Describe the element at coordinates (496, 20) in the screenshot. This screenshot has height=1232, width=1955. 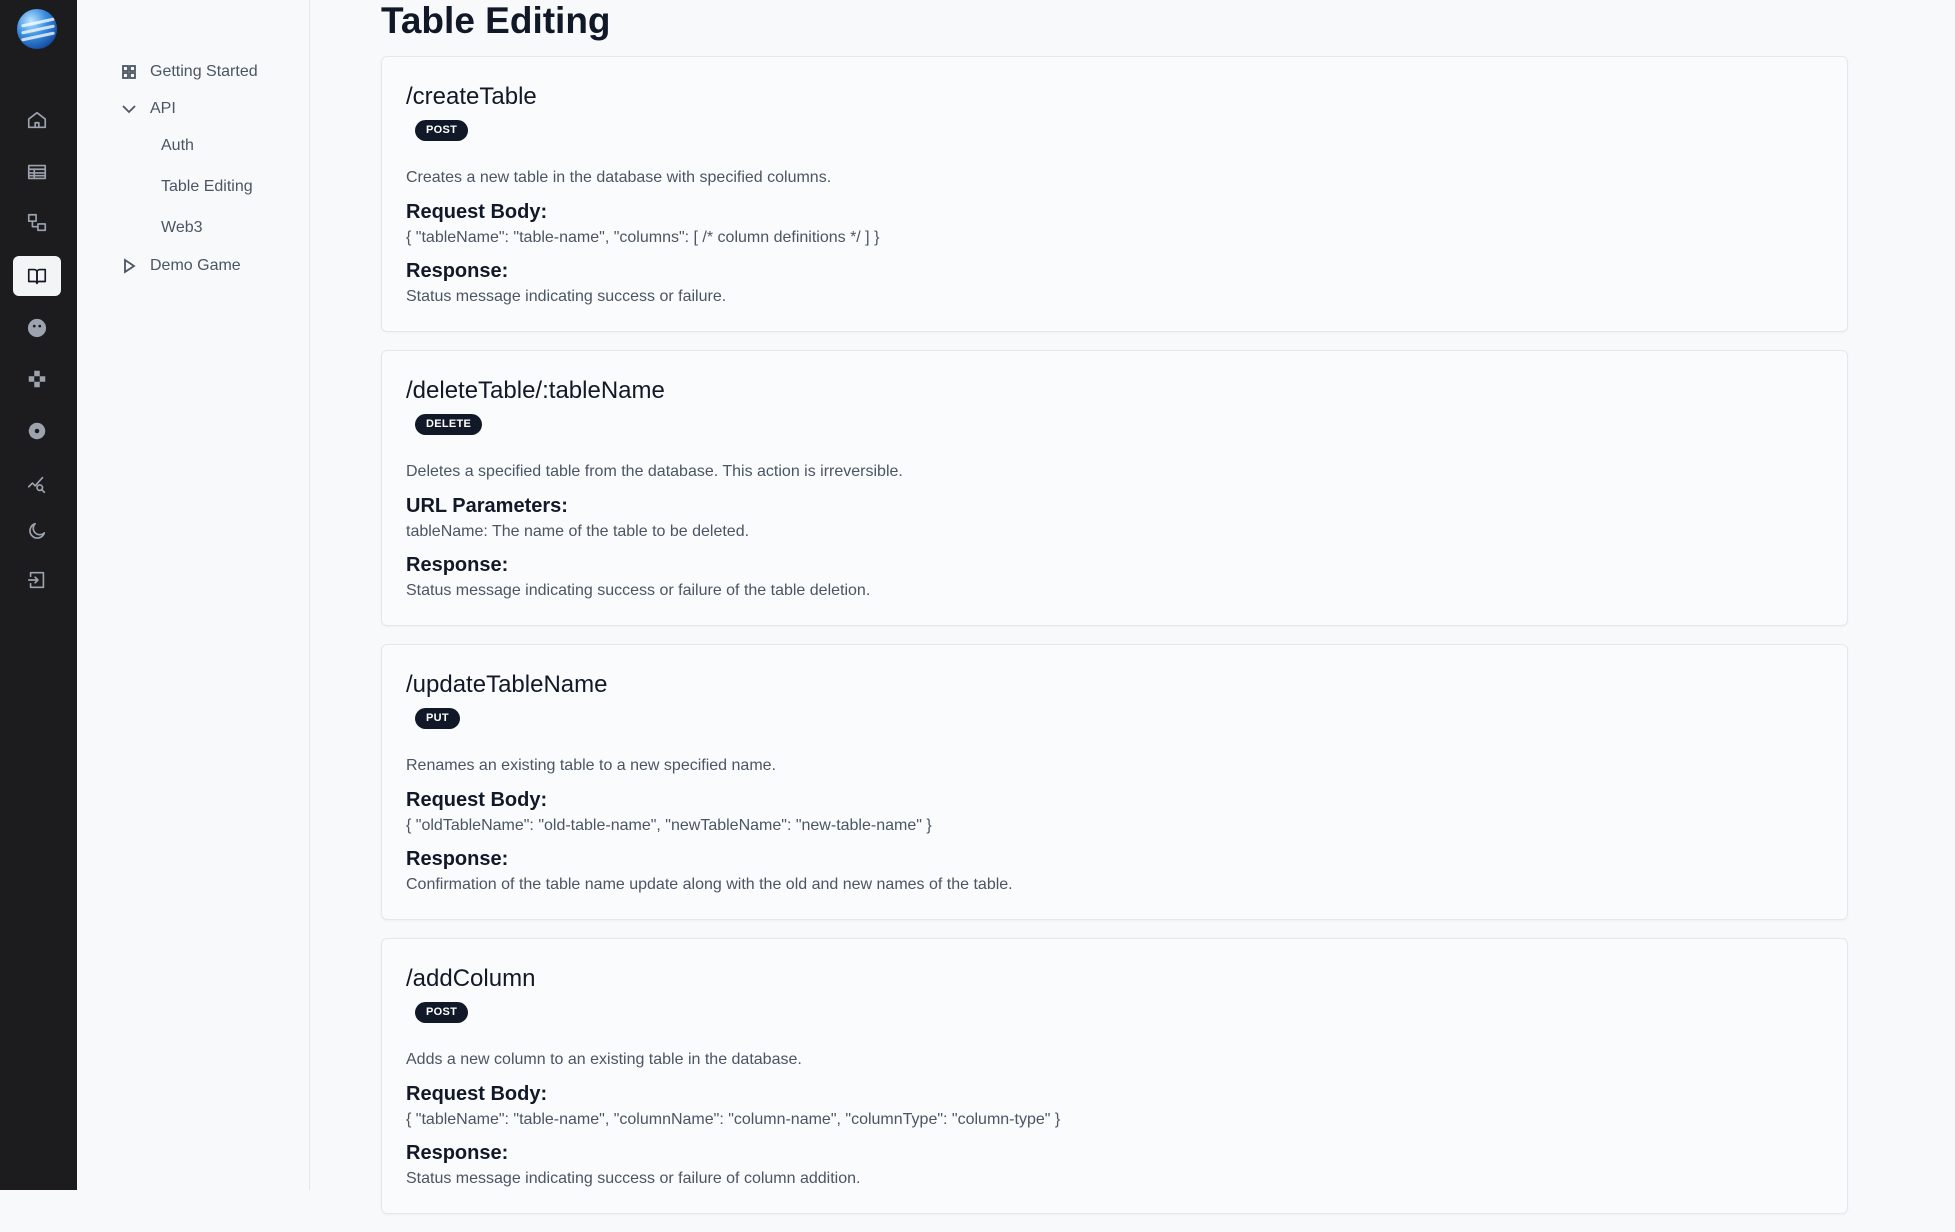
I see `page-title: Table Editing` at that location.